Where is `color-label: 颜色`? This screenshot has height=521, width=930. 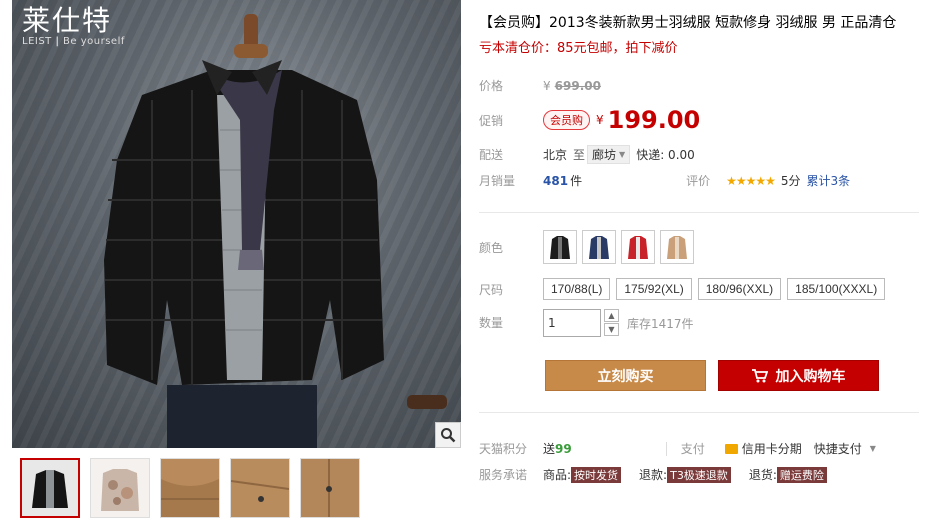 color-label: 颜色 is located at coordinates (491, 247).